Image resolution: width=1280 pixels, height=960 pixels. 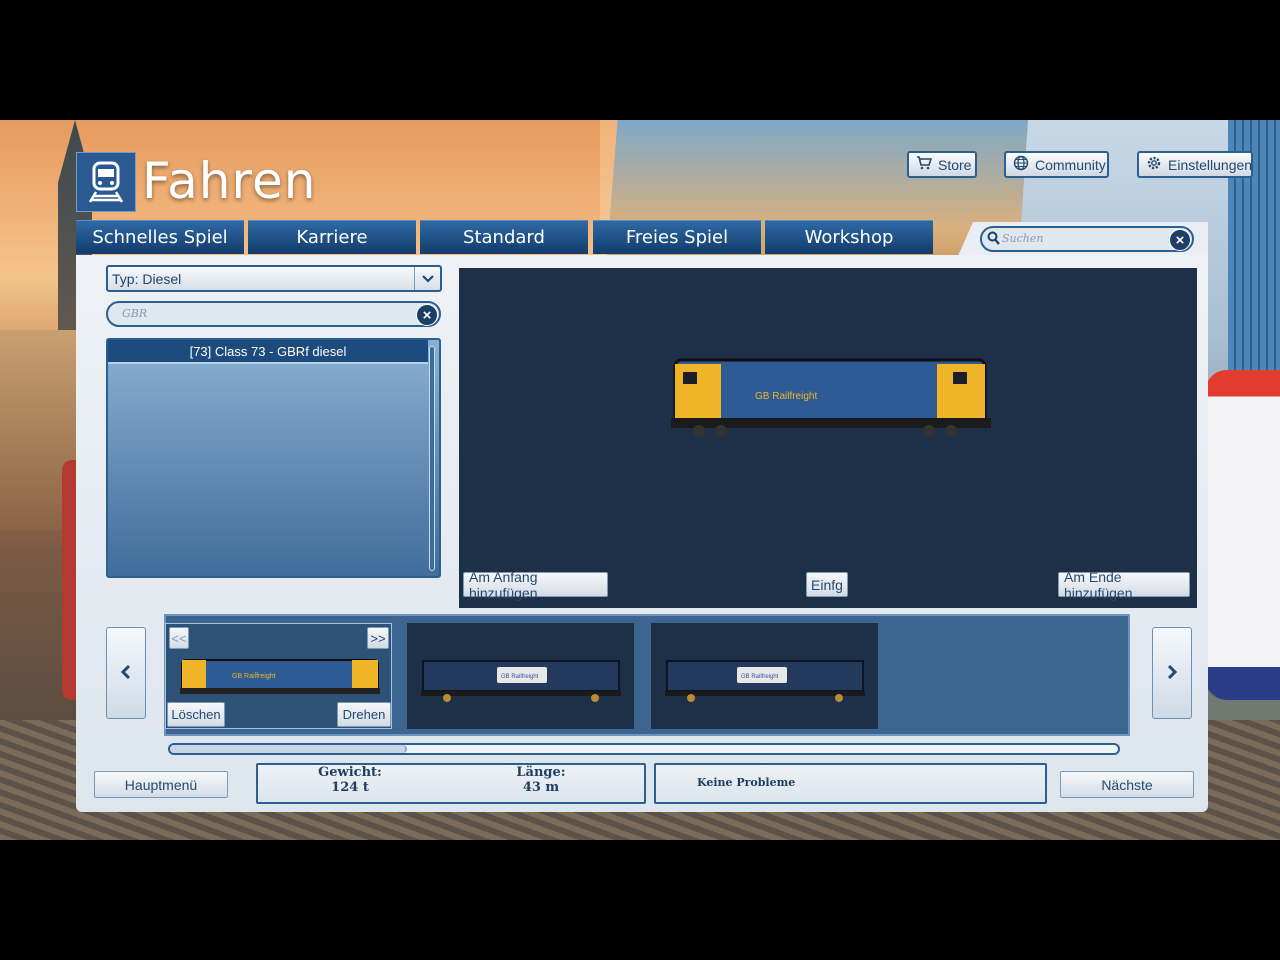 I want to click on consist-scrollbar, so click(x=644, y=749).